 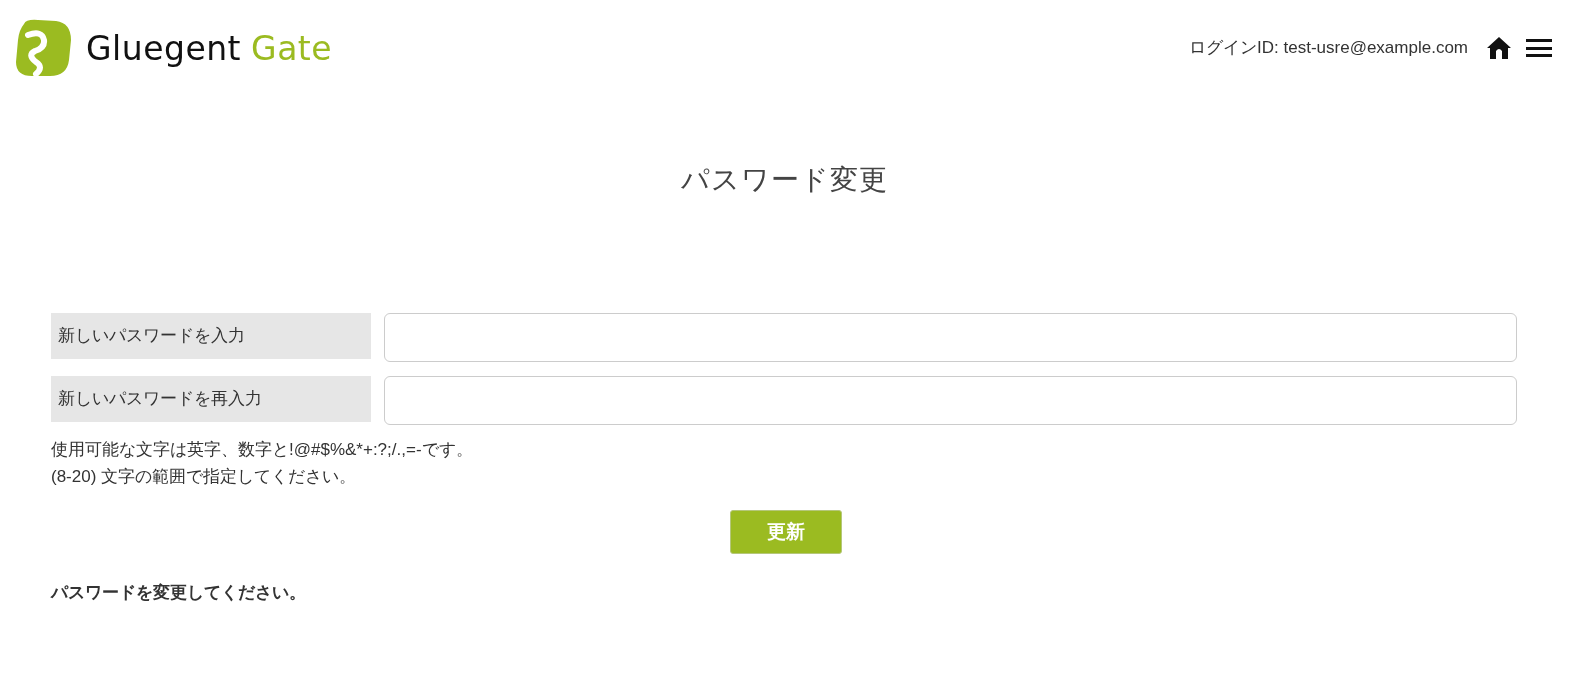 What do you see at coordinates (43, 48) in the screenshot?
I see `logo-icon` at bounding box center [43, 48].